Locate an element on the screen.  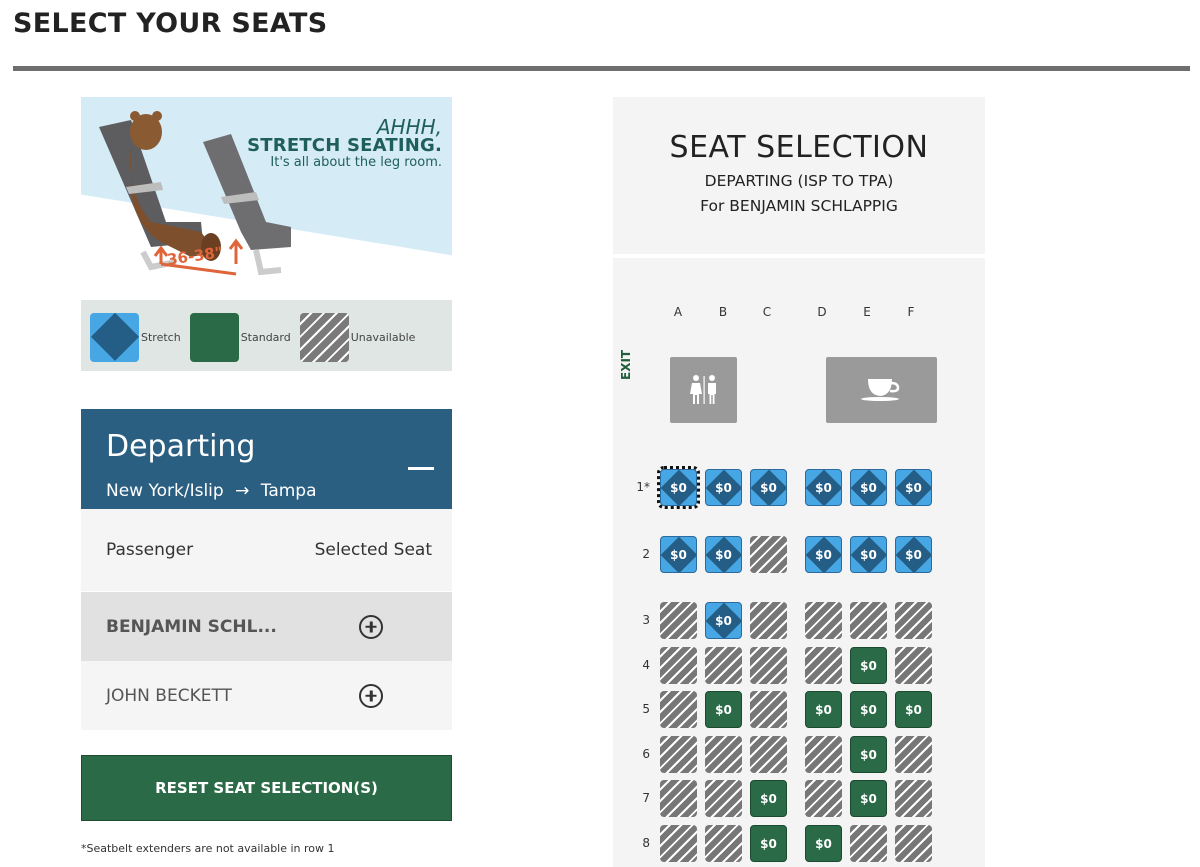
legend-label: Unavailable is located at coordinates (383, 337).